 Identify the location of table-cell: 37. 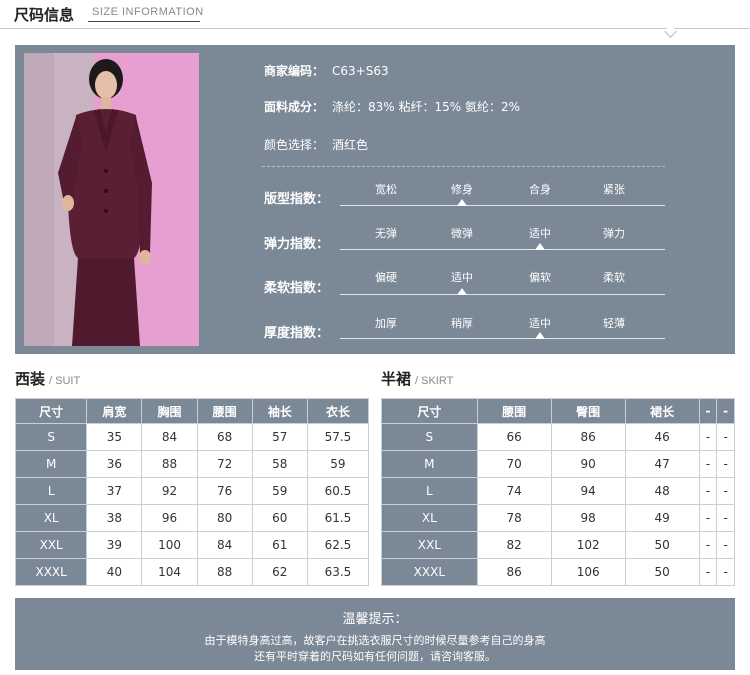
(114, 491).